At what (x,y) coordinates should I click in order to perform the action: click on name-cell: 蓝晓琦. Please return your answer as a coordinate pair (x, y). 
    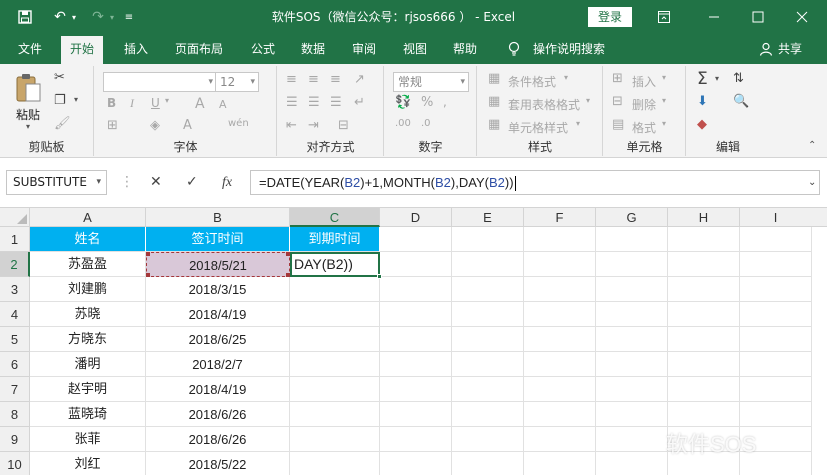
    Looking at the image, I should click on (88, 414).